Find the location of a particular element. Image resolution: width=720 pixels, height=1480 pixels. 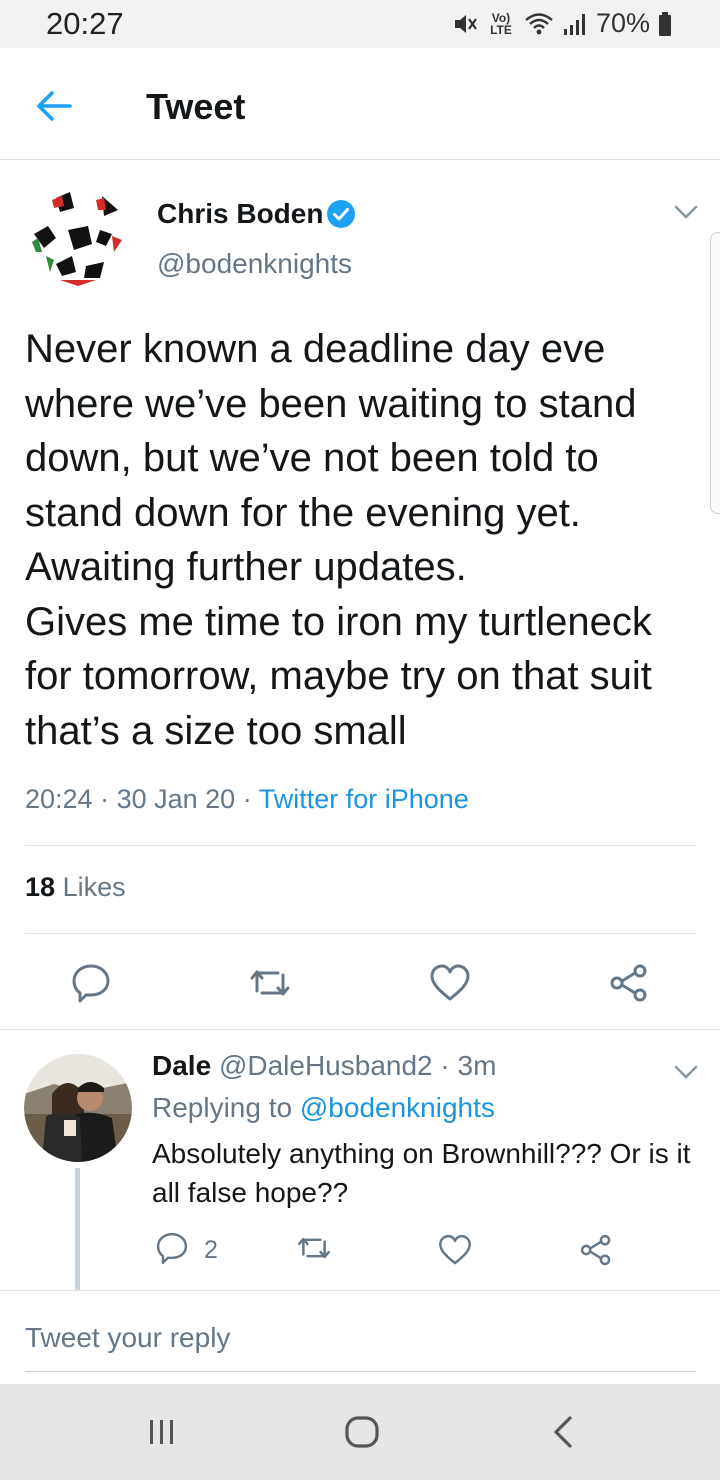

author-name: Chris Boden is located at coordinates (240, 214).